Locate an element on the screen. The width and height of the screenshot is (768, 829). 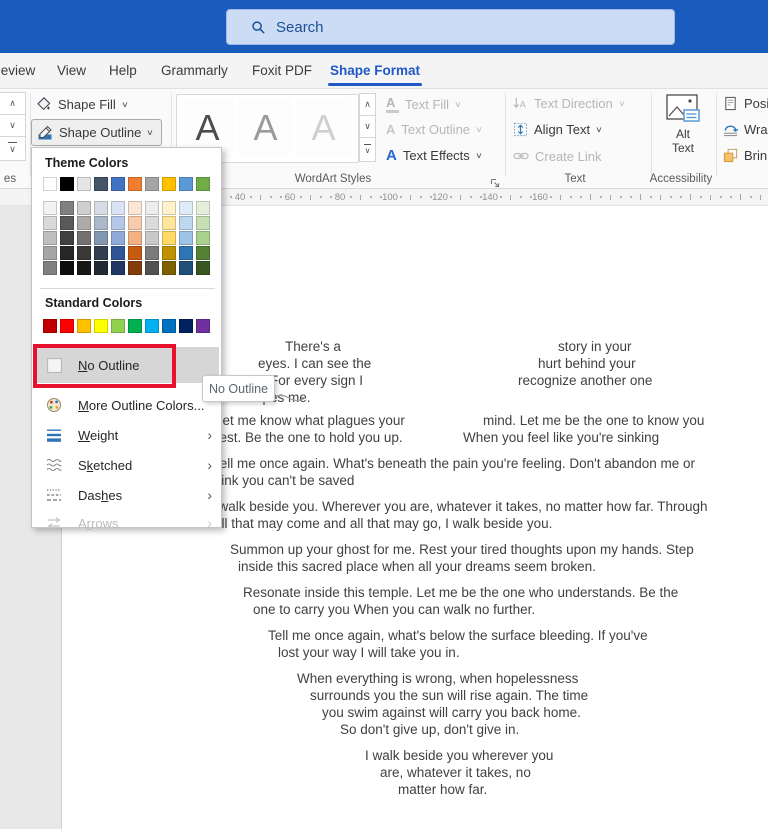
create-link-button: Create Link is located at coordinates (557, 156).